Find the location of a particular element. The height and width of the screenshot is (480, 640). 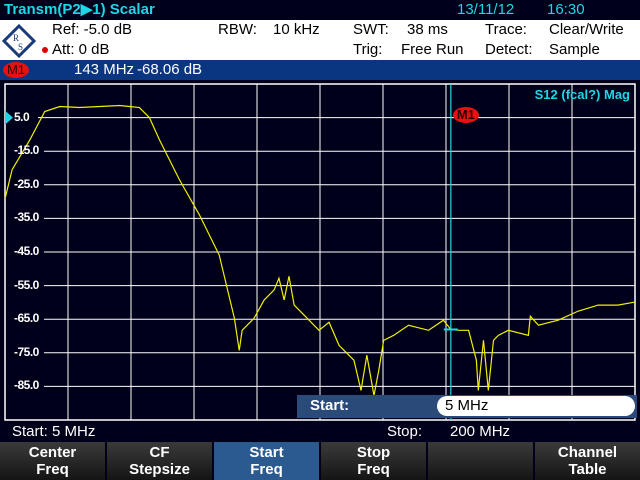

y-axis-tick-label: 5.0 is located at coordinates (22, 116).